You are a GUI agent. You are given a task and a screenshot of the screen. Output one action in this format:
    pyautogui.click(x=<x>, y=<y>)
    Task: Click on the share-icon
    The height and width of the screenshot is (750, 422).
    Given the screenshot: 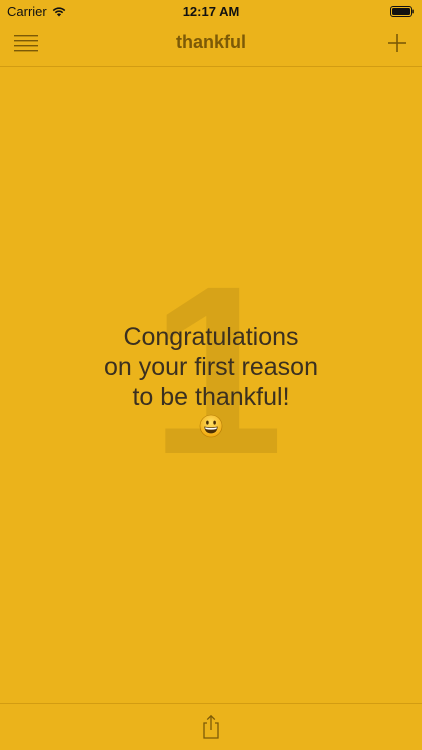 What is the action you would take?
    pyautogui.click(x=211, y=726)
    